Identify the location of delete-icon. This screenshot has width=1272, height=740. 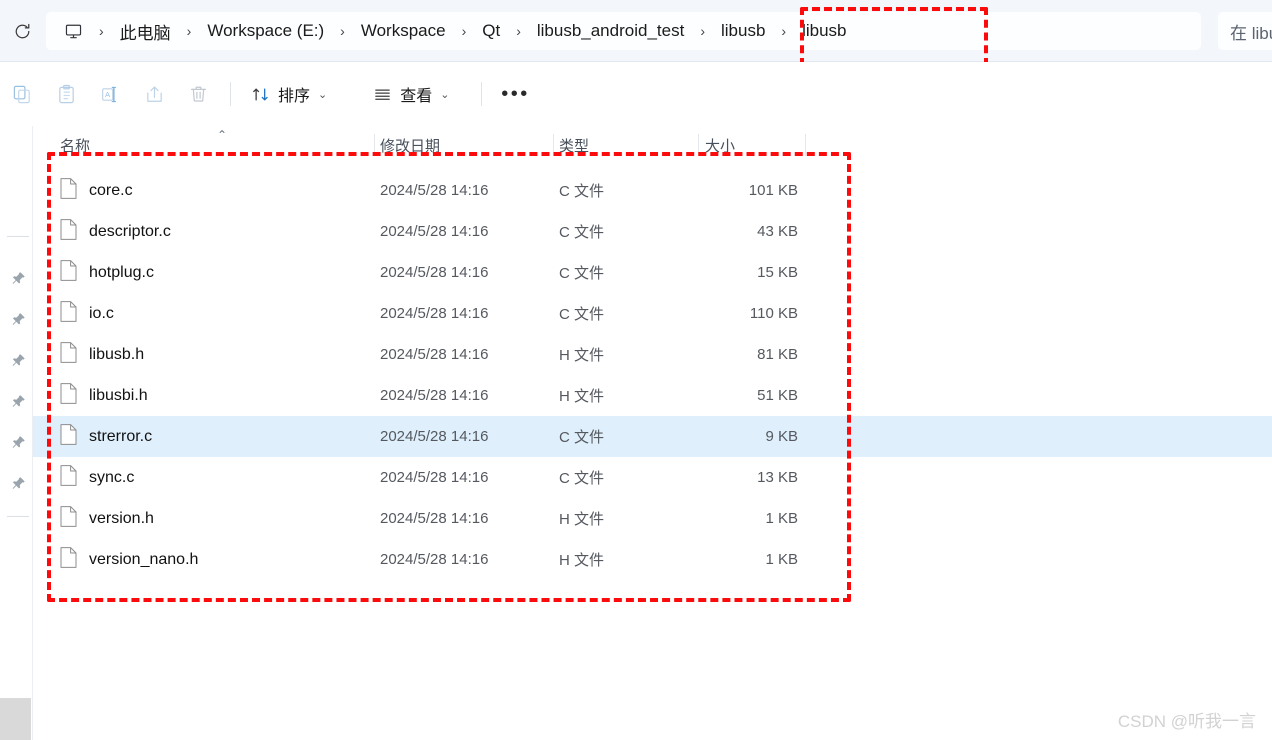
(198, 94).